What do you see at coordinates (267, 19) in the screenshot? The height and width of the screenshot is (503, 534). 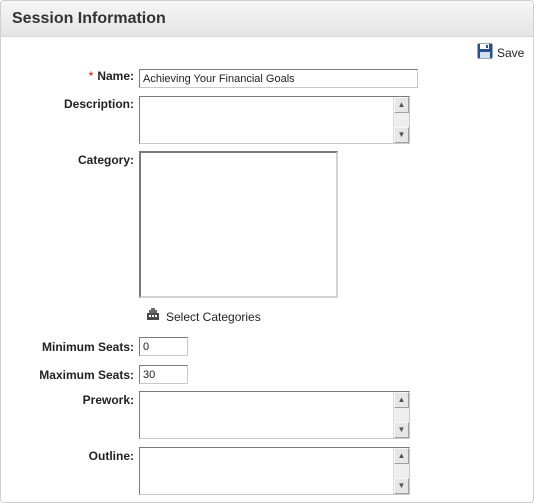 I see `panel-header: Session Information` at bounding box center [267, 19].